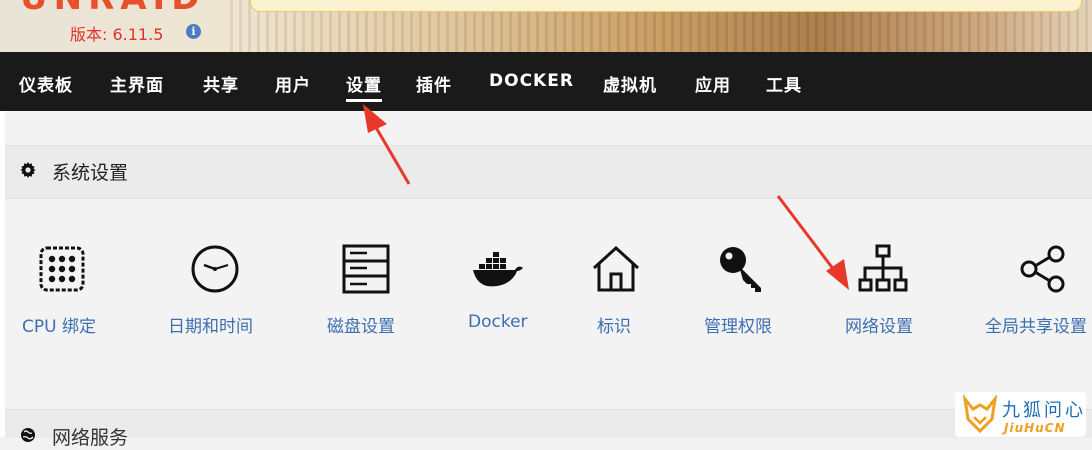 This screenshot has width=1092, height=450. What do you see at coordinates (742, 269) in the screenshot?
I see `key-icon` at bounding box center [742, 269].